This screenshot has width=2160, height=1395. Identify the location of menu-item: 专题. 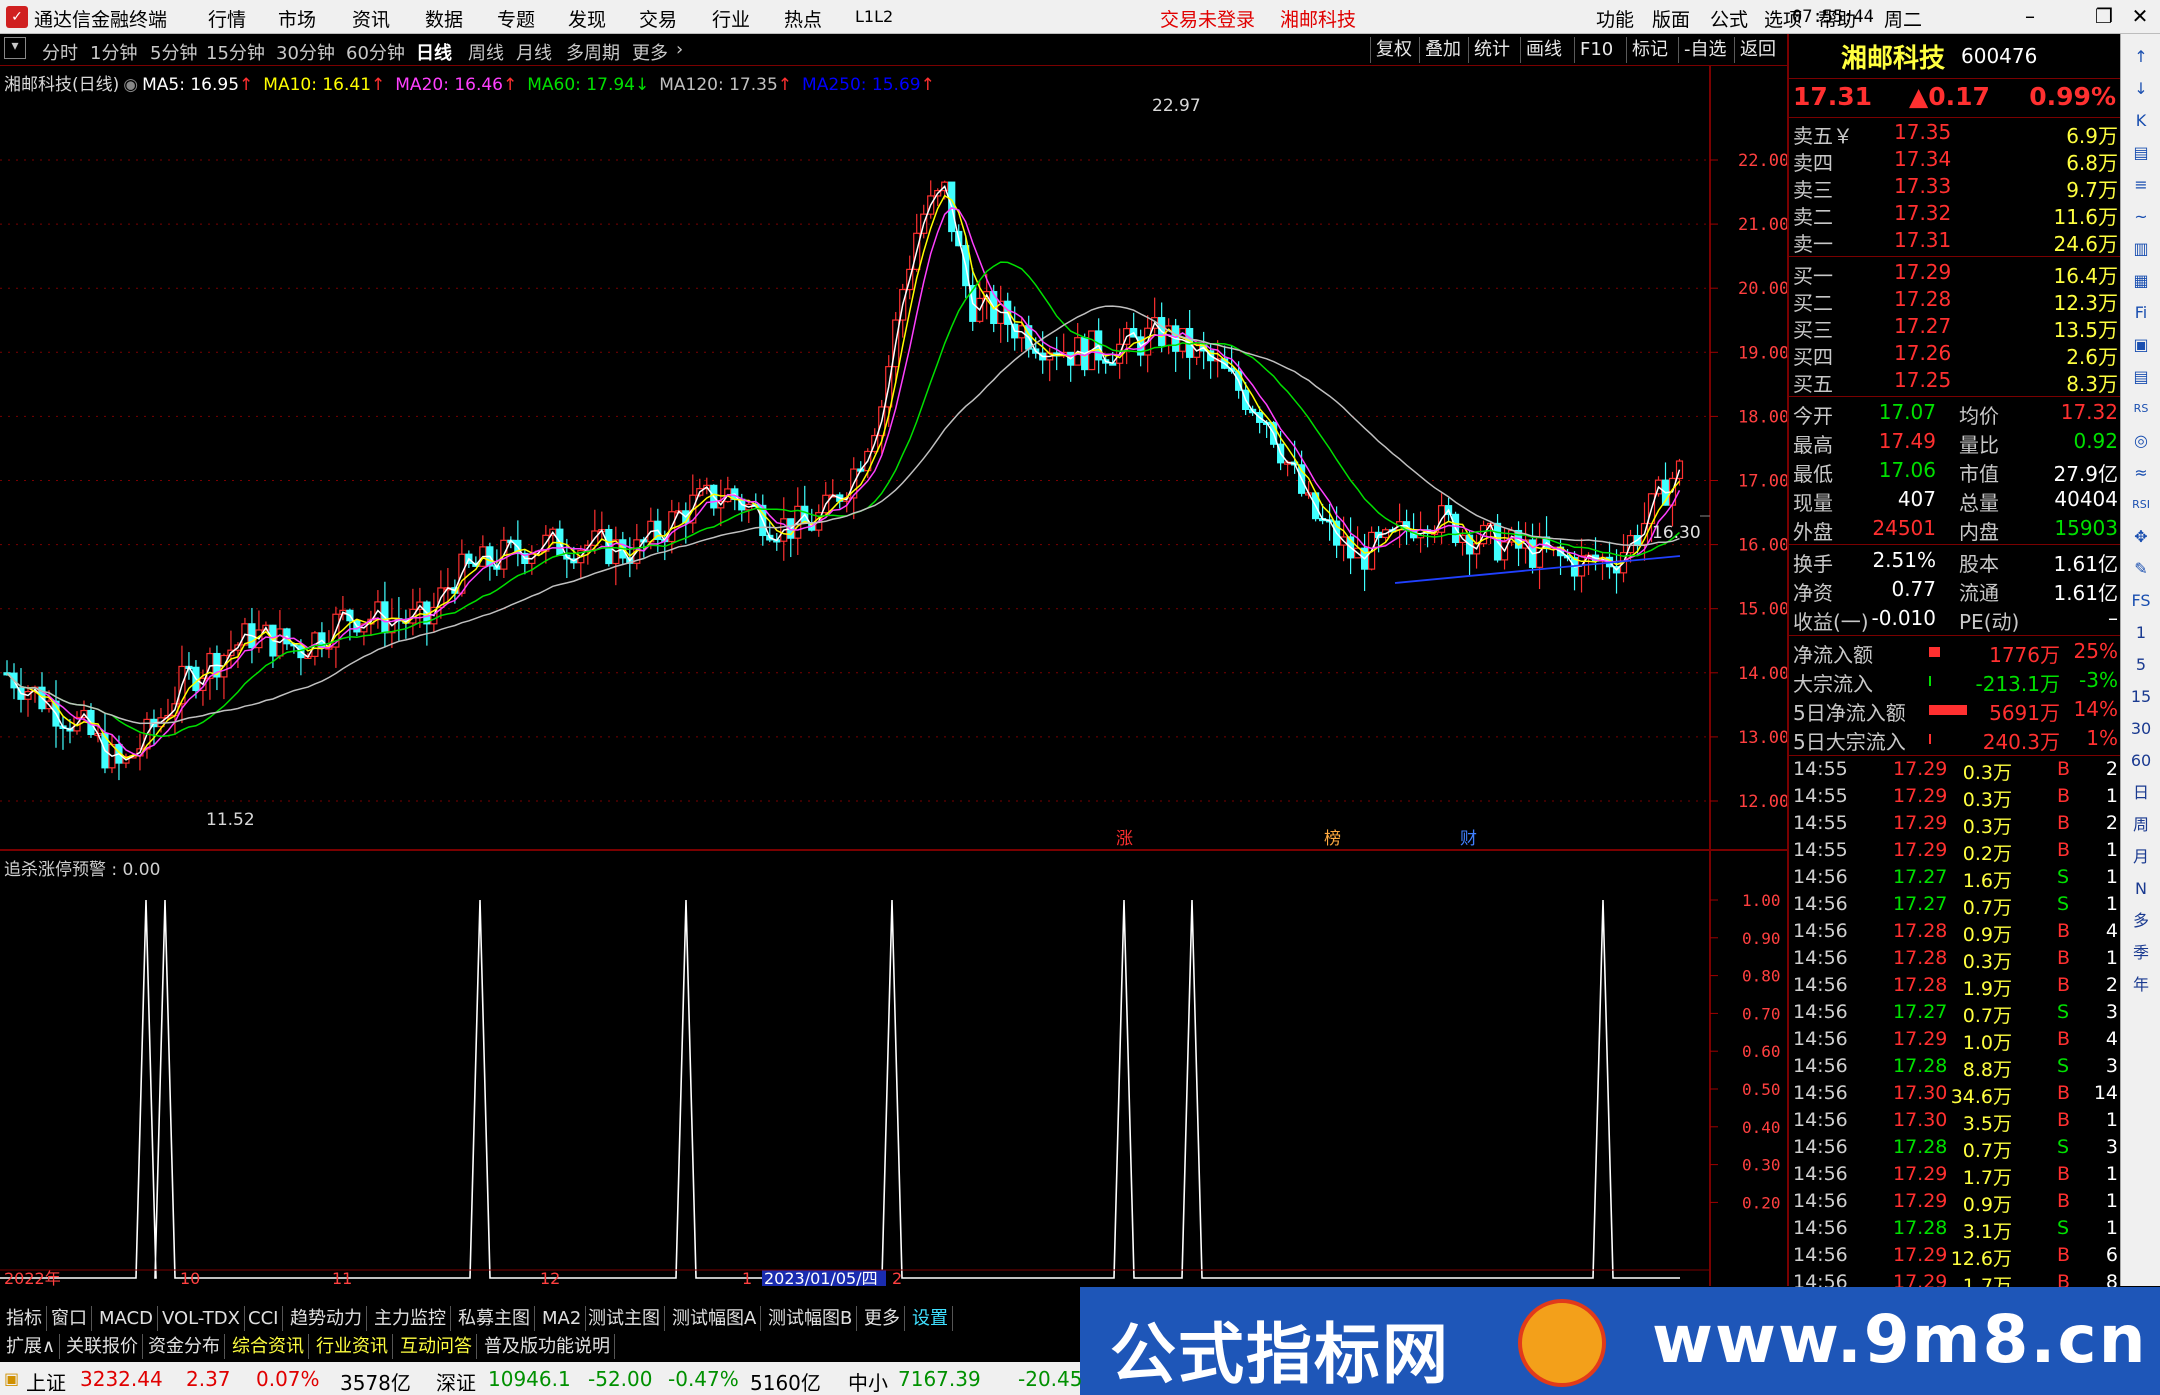
(516, 18).